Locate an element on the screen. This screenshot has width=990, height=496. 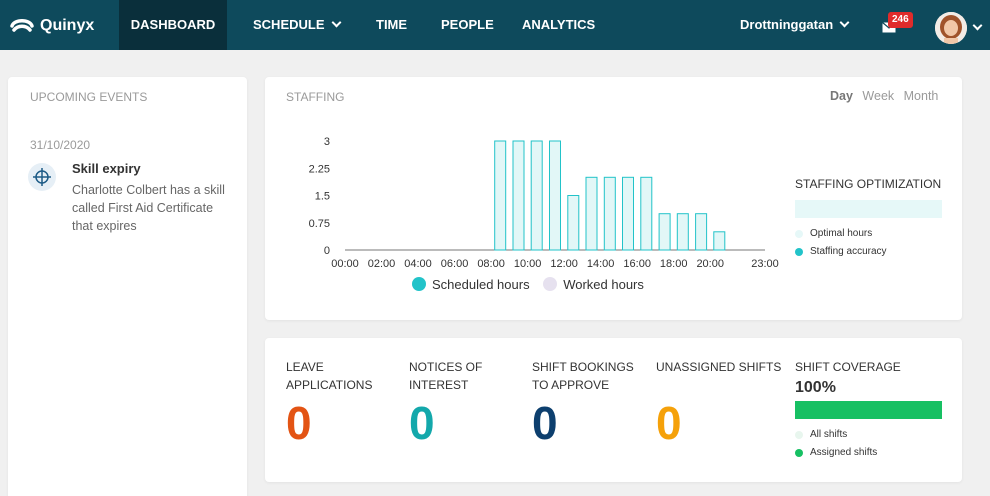
shift-bookings-label: SHIFT BOOKINGS TO APPROVE is located at coordinates (583, 376).